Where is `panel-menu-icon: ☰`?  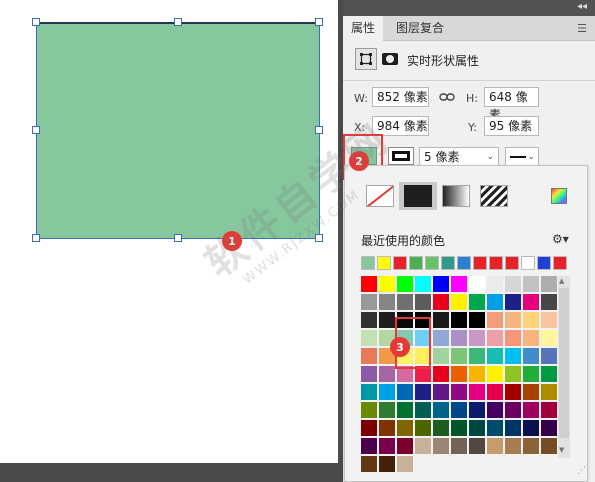 panel-menu-icon: ☰ is located at coordinates (582, 28).